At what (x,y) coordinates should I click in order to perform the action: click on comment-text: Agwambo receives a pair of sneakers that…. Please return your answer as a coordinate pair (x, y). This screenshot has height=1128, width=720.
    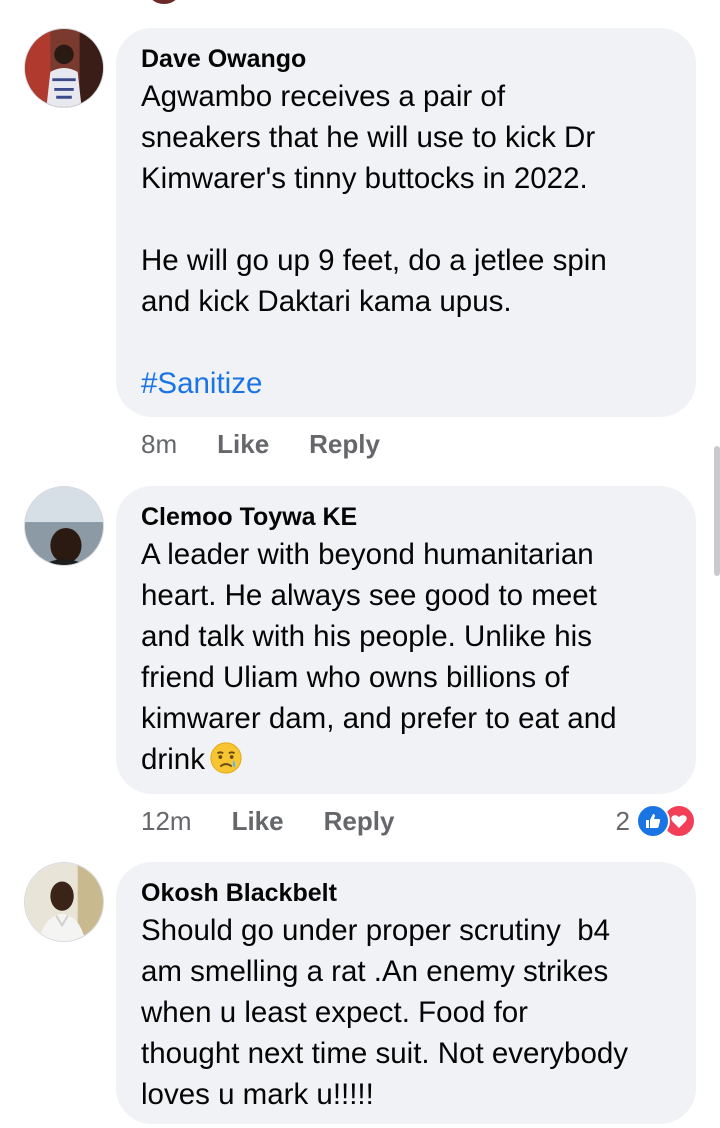
    Looking at the image, I should click on (368, 137).